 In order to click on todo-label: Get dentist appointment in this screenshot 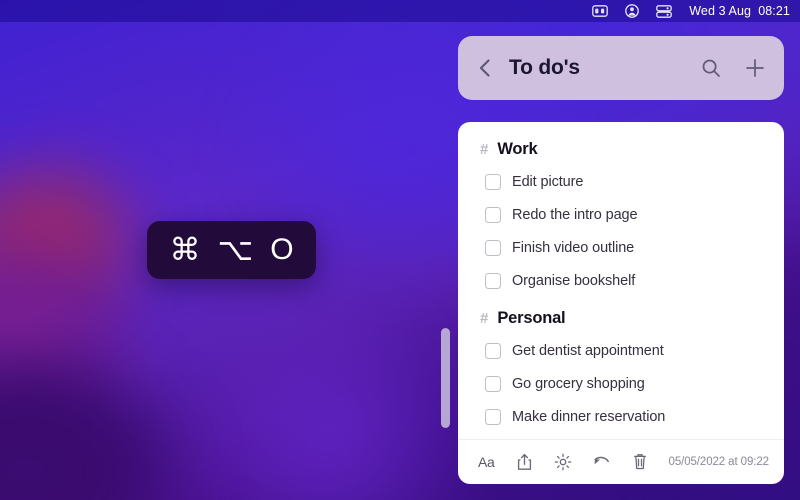, I will do `click(588, 350)`.